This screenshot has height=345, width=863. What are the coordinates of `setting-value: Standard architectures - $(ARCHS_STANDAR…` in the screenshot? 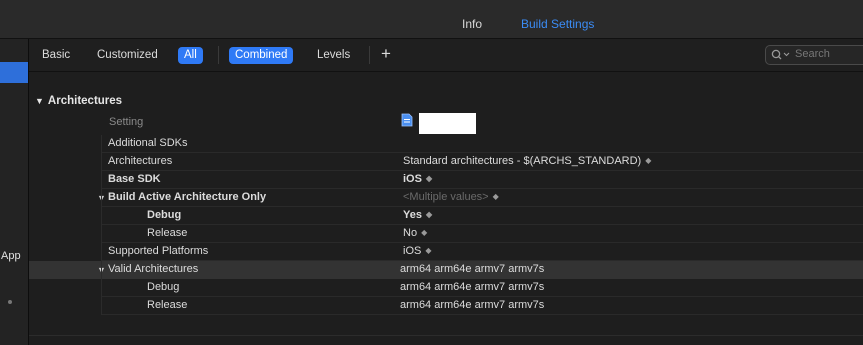 It's located at (522, 161).